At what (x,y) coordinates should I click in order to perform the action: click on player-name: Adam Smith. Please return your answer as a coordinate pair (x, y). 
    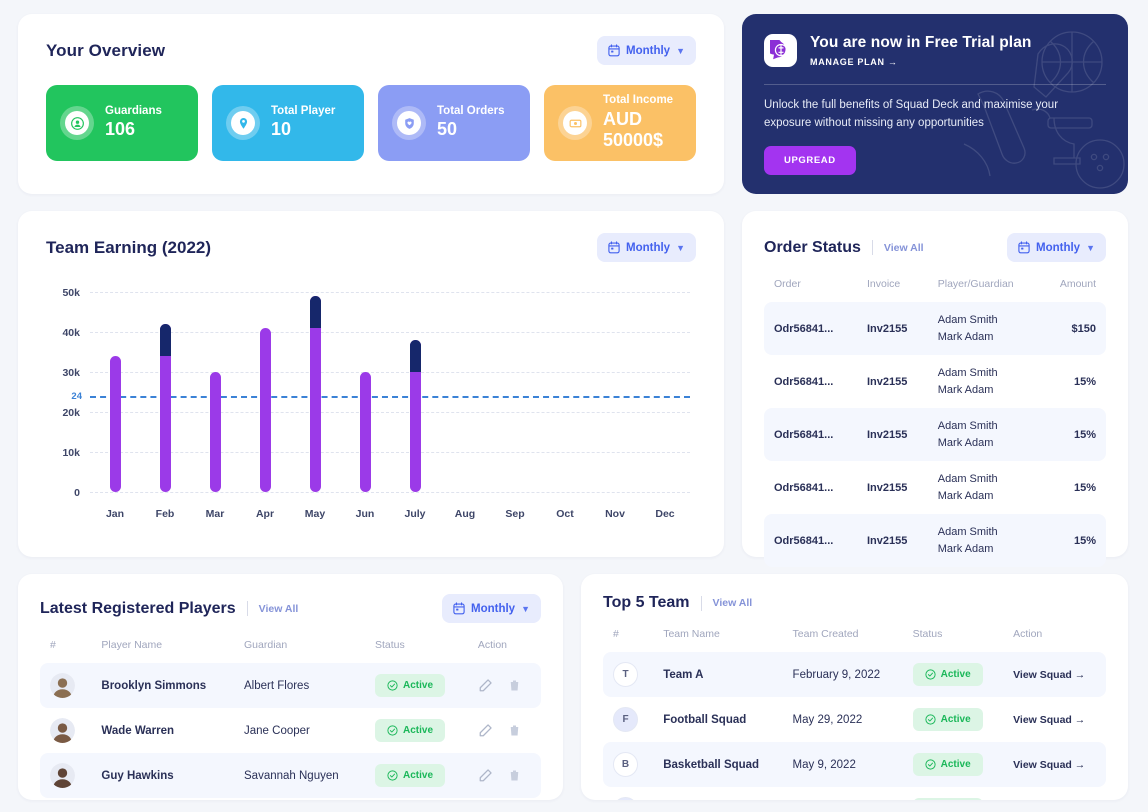
    Looking at the image, I should click on (967, 532).